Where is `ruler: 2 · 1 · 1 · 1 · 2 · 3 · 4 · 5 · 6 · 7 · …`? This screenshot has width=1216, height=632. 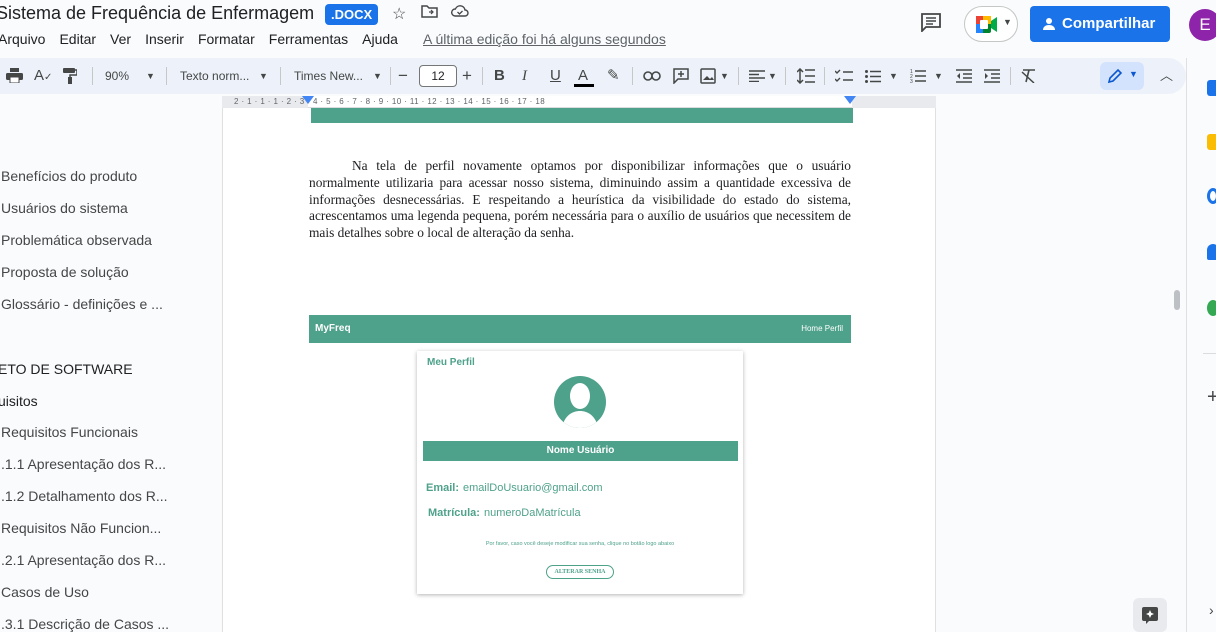 ruler: 2 · 1 · 1 · 1 · 2 · 3 · 4 · 5 · 6 · 7 · … is located at coordinates (579, 102).